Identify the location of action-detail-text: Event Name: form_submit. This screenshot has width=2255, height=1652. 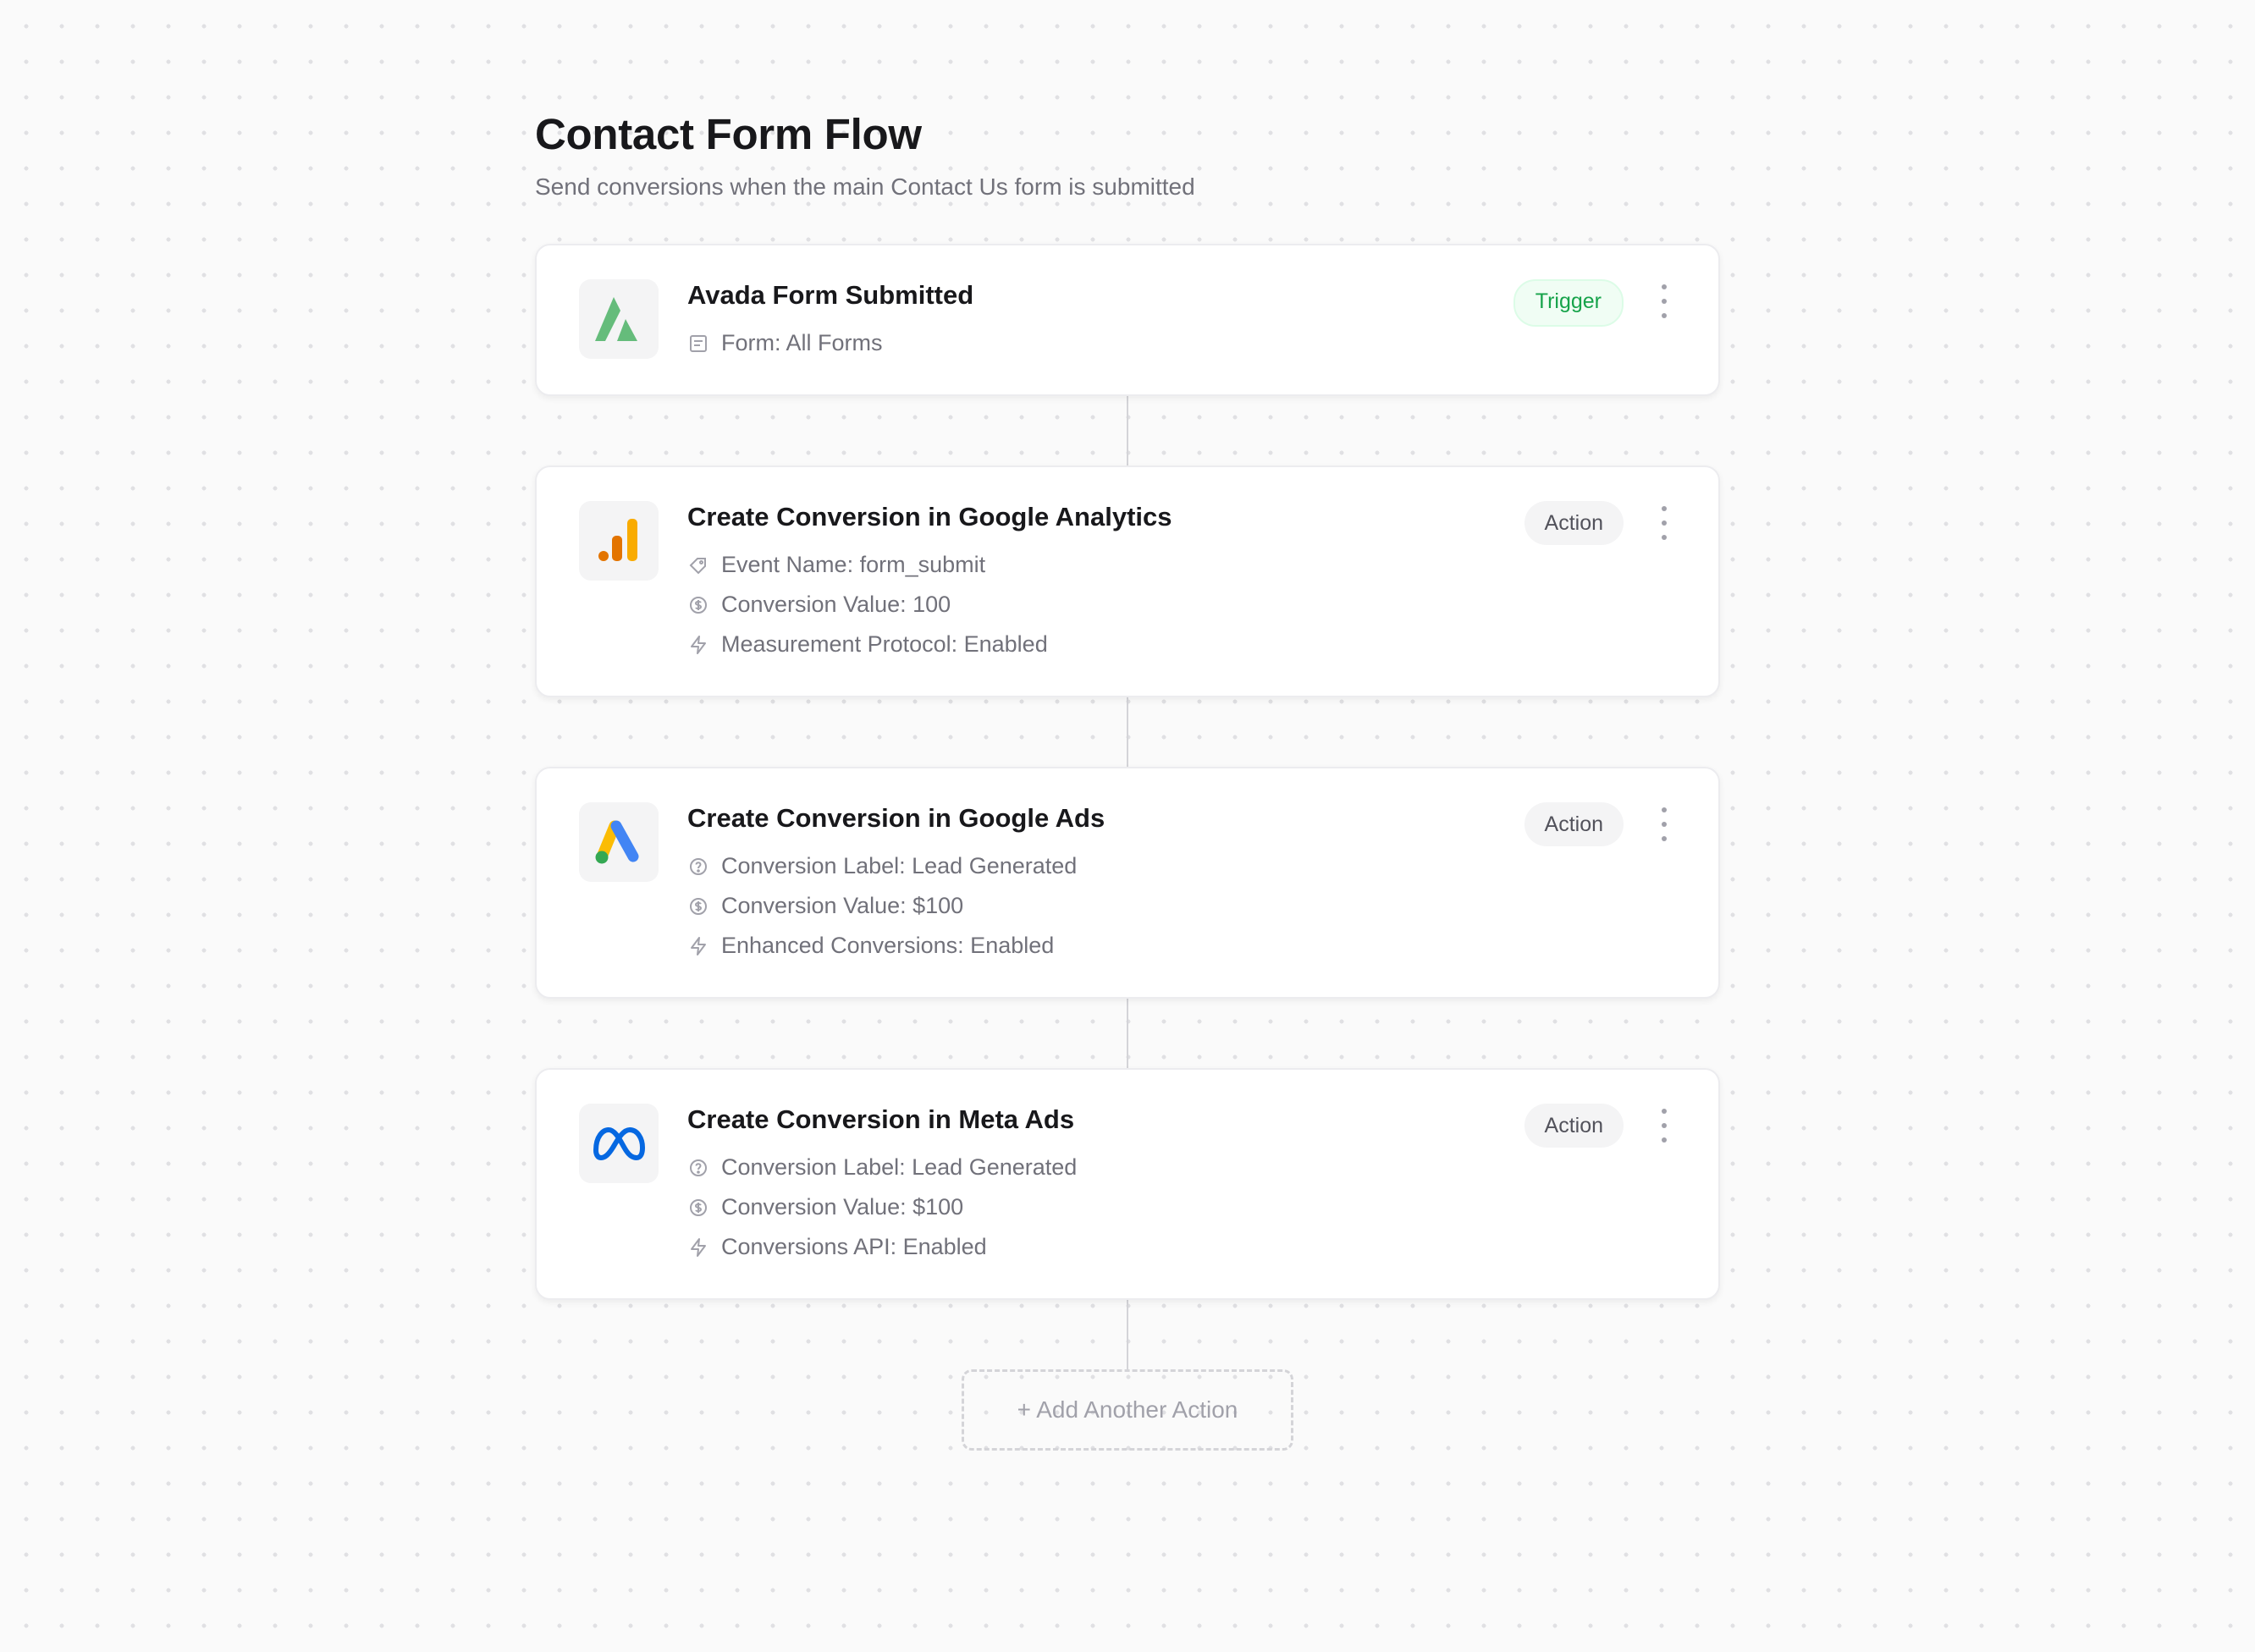
(854, 564).